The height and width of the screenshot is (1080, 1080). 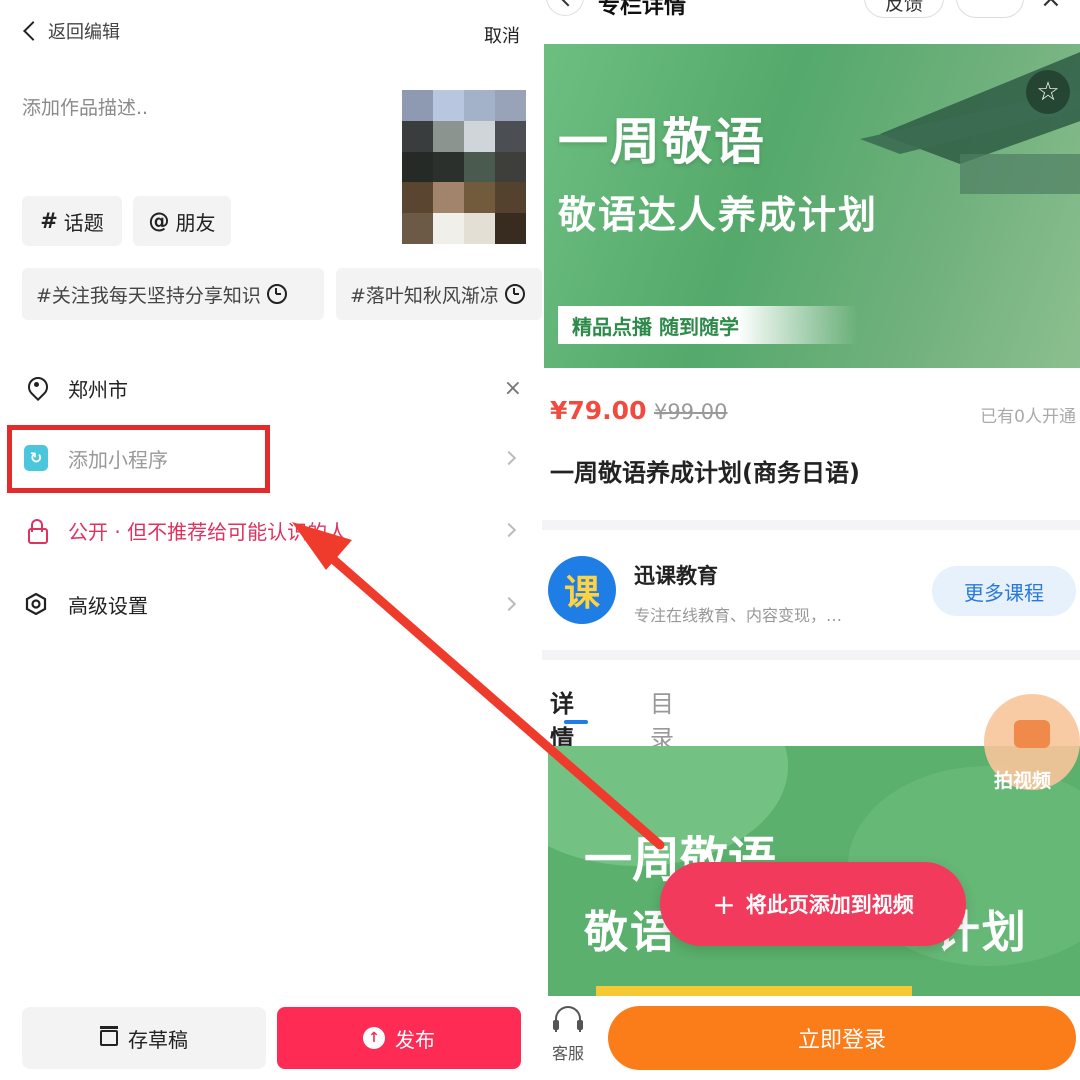 I want to click on draft-box-icon, so click(x=109, y=1036).